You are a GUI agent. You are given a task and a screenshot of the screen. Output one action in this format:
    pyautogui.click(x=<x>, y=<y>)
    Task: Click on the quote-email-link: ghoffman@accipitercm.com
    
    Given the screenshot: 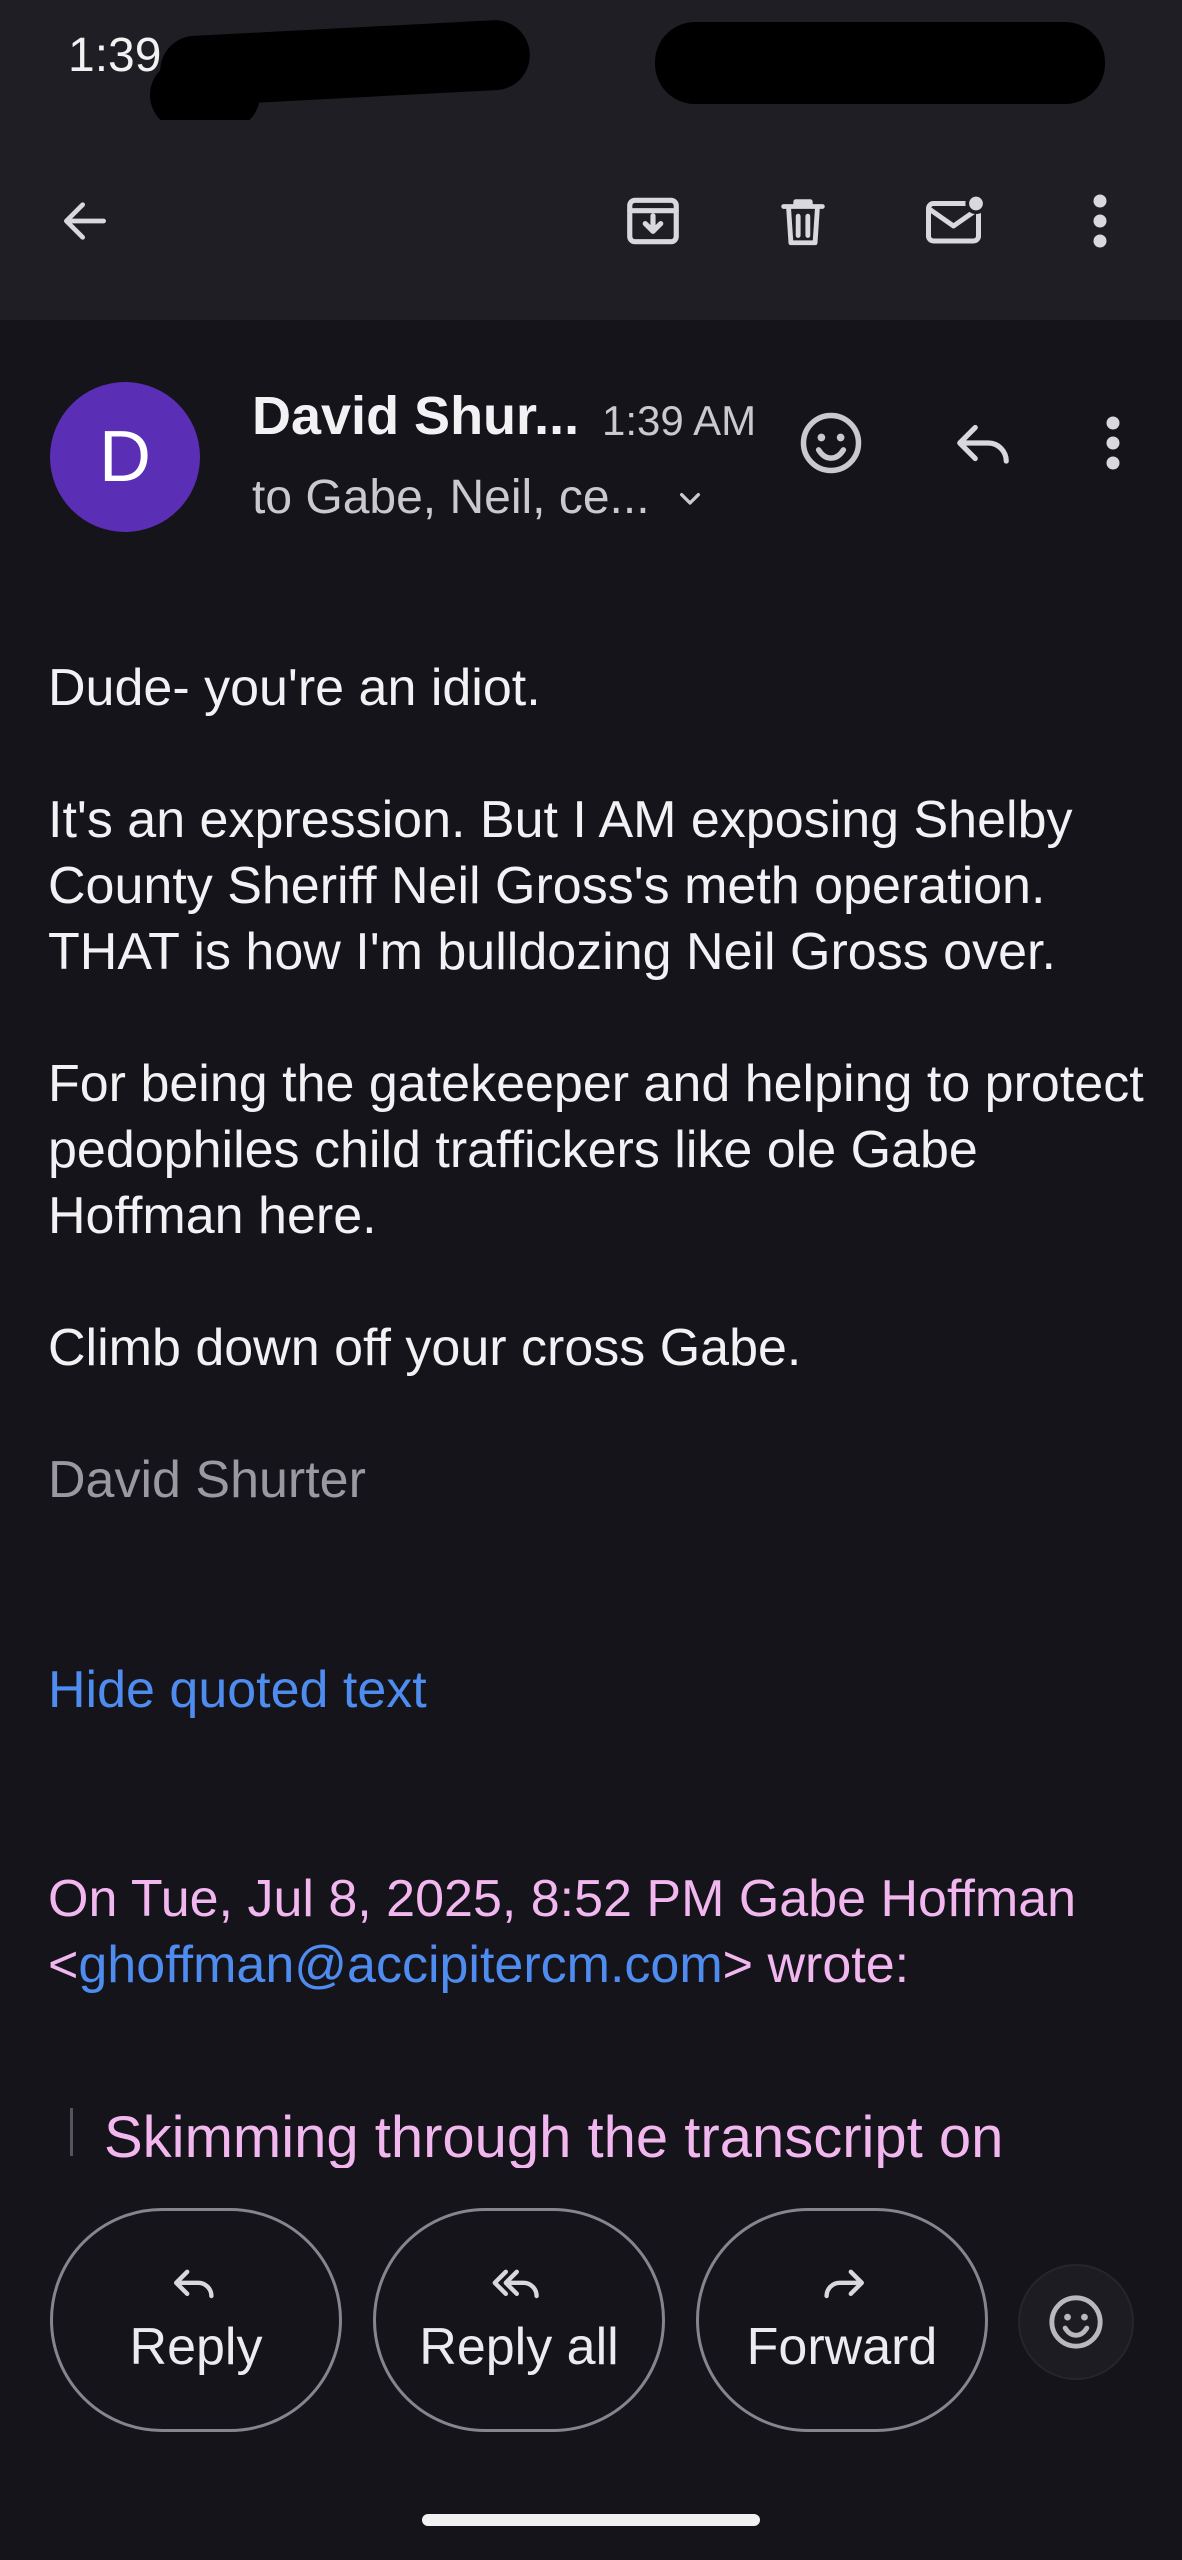 What is the action you would take?
    pyautogui.click(x=400, y=1965)
    